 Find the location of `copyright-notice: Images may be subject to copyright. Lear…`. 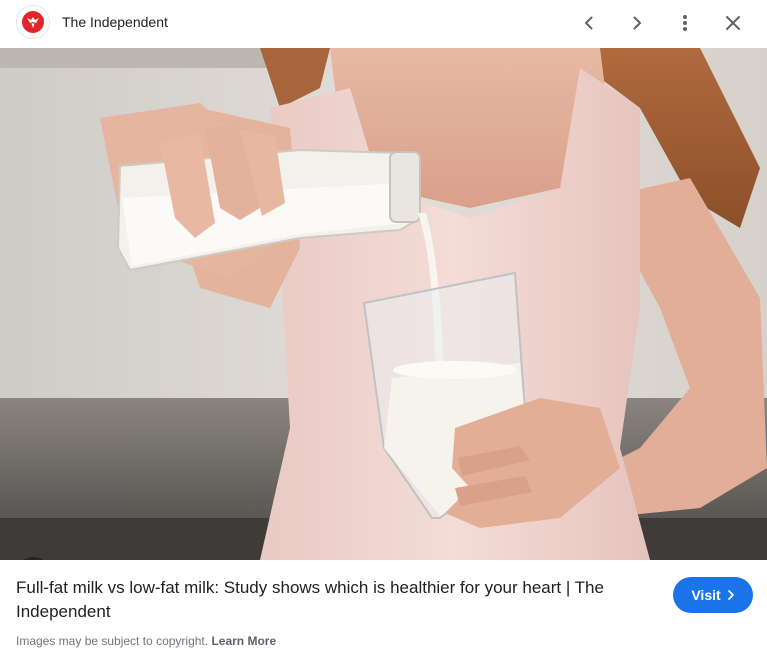

copyright-notice: Images may be subject to copyright. Lear… is located at coordinates (146, 641).